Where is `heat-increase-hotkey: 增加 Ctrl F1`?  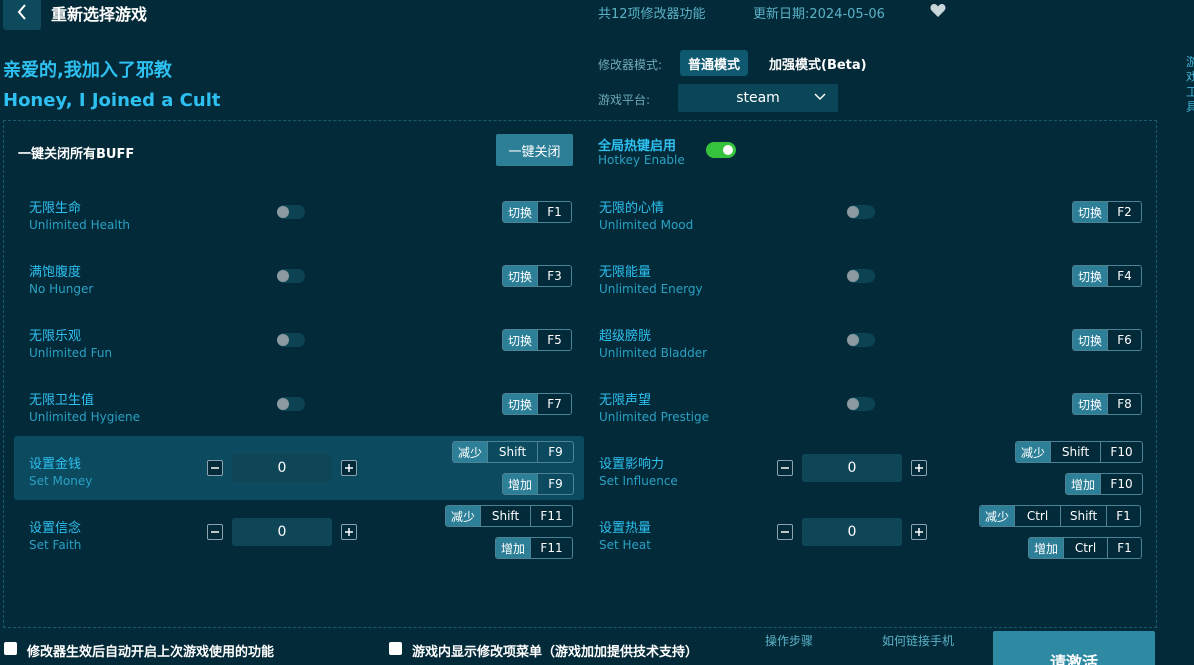 heat-increase-hotkey: 增加 Ctrl F1 is located at coordinates (1085, 548).